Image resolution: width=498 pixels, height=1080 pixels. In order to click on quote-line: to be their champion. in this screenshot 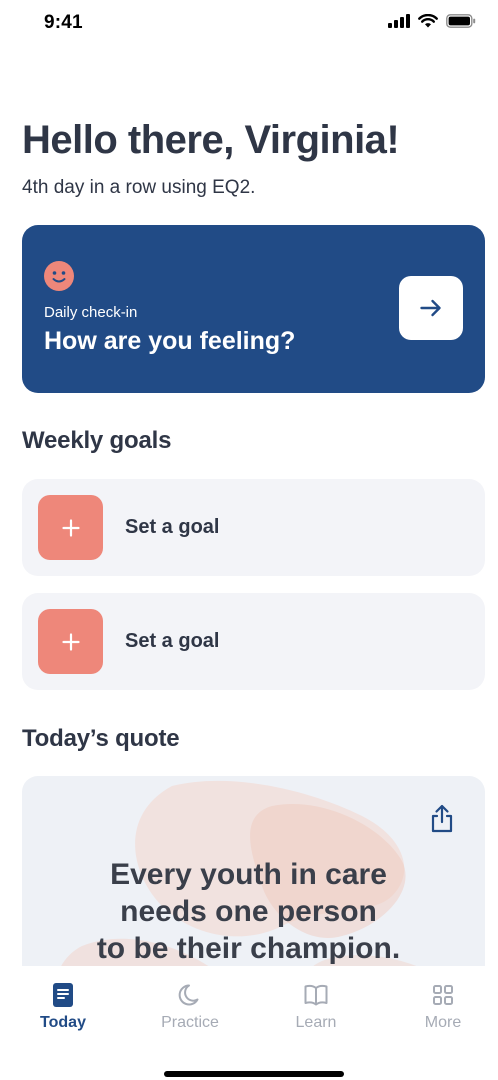, I will do `click(248, 948)`.